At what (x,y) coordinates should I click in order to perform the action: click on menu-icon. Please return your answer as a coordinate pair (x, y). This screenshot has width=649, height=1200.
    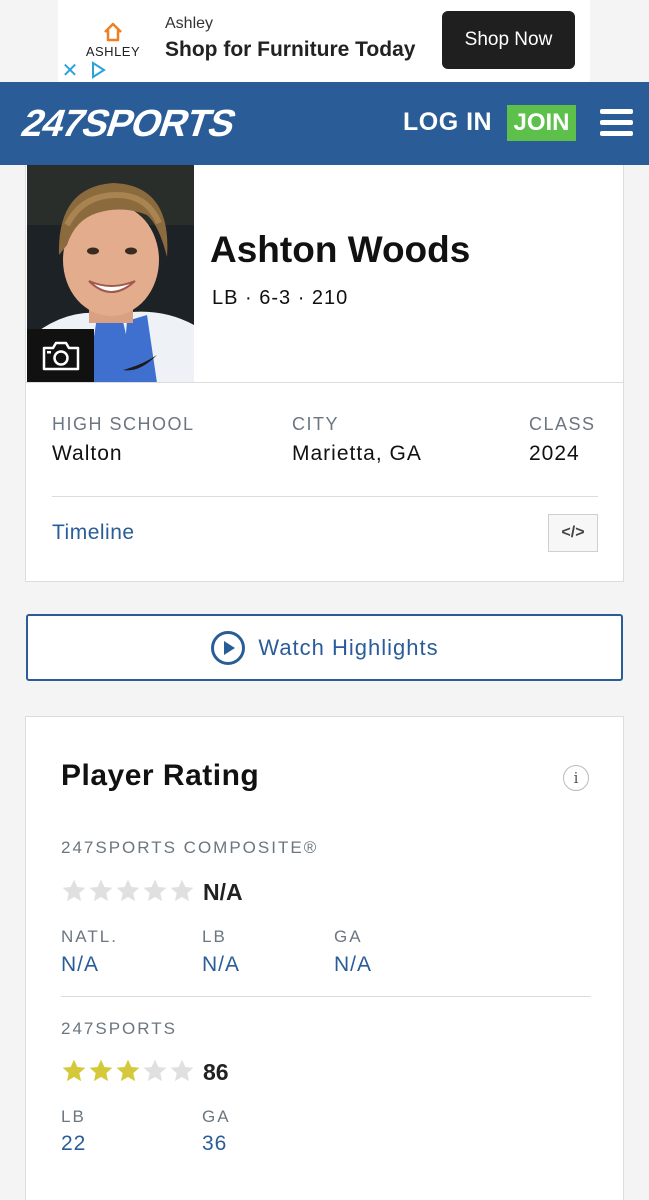
    Looking at the image, I should click on (616, 123).